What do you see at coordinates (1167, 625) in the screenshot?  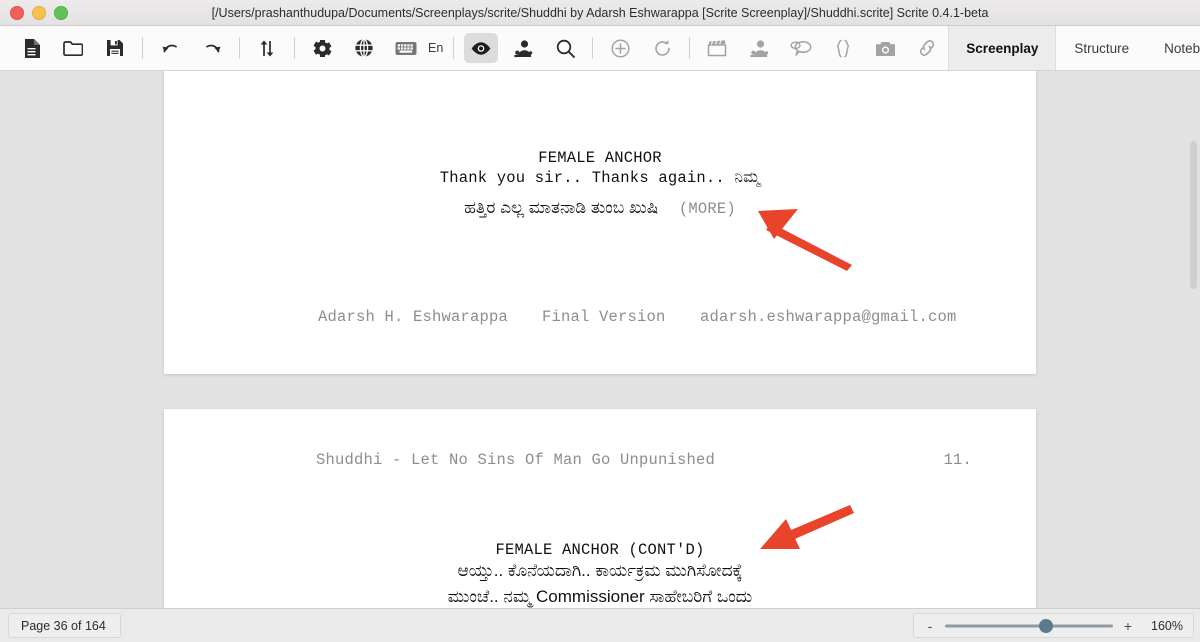 I see `zoom-level-label: 160%` at bounding box center [1167, 625].